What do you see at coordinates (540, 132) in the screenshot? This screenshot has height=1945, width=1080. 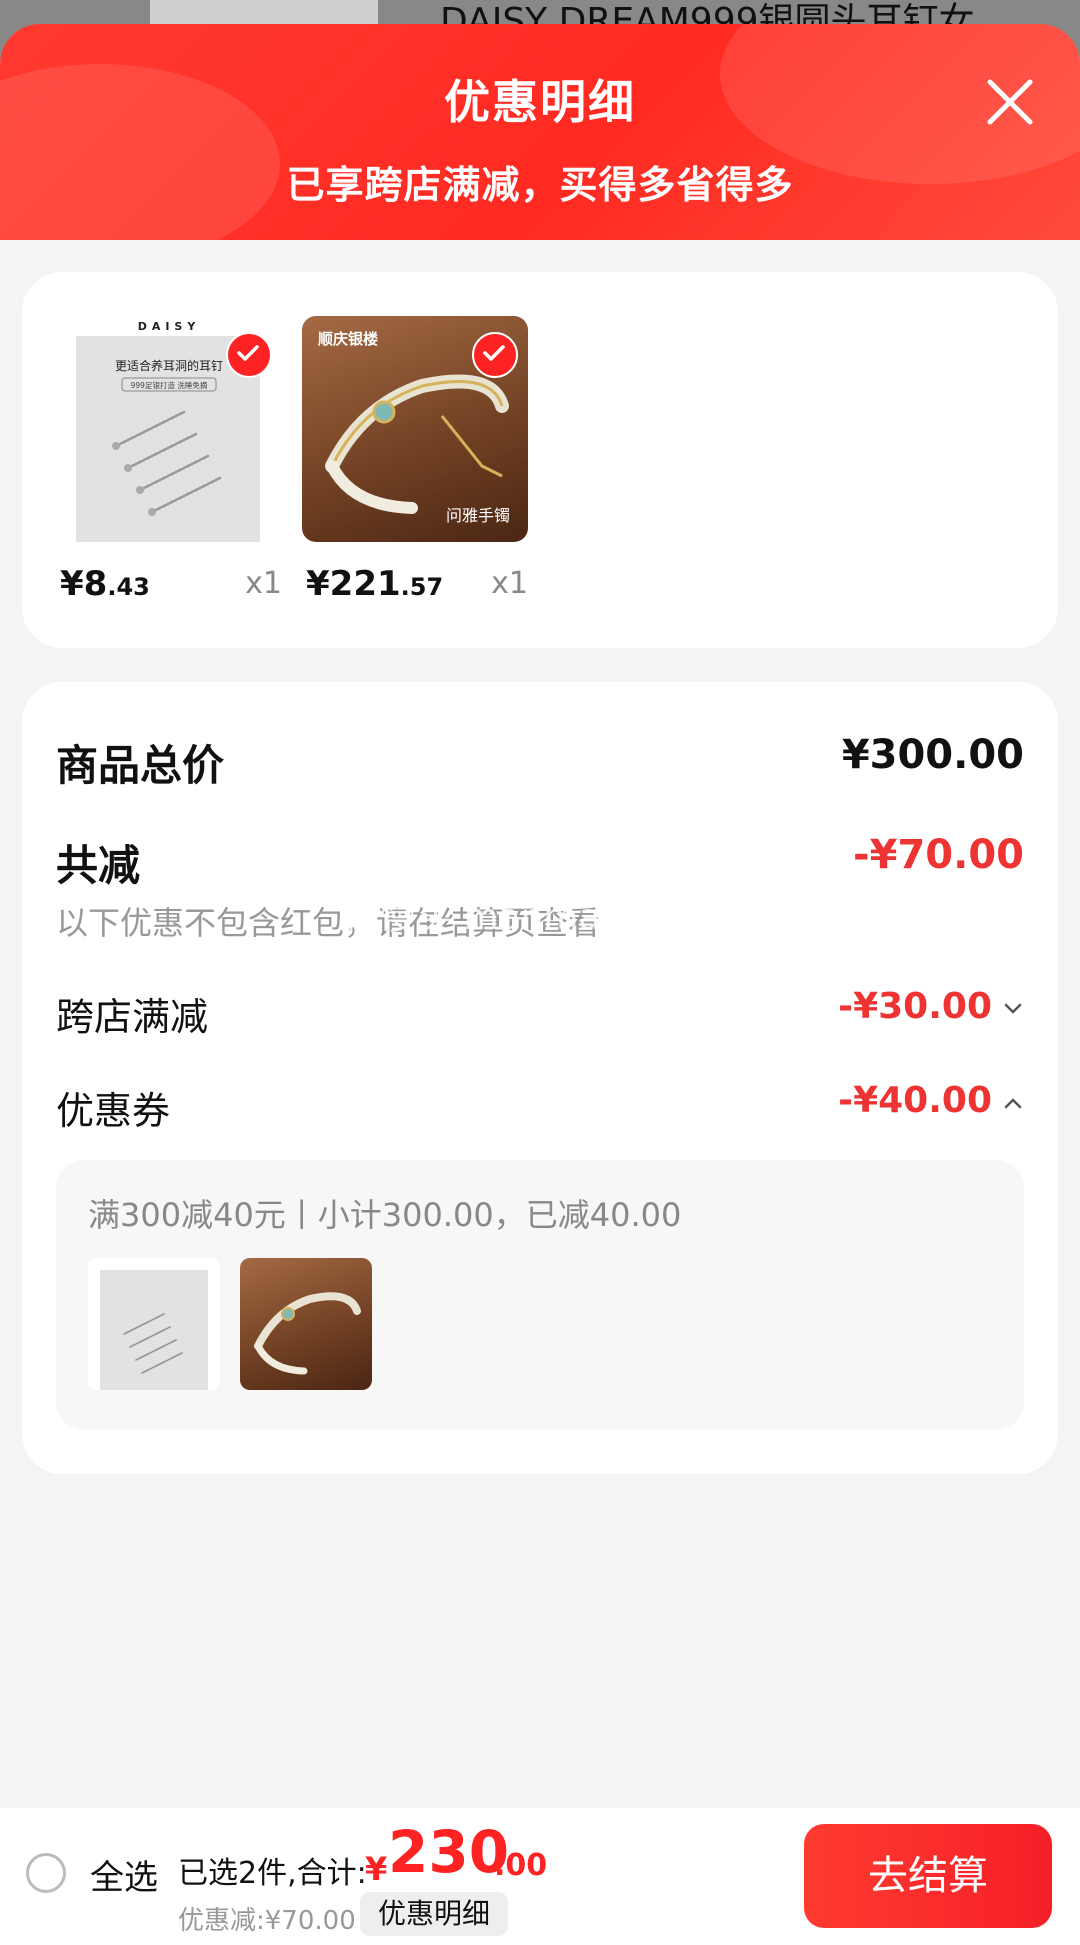 I see `discount-detail-header: 优惠明细 已享跨店满减，买得多省得多` at bounding box center [540, 132].